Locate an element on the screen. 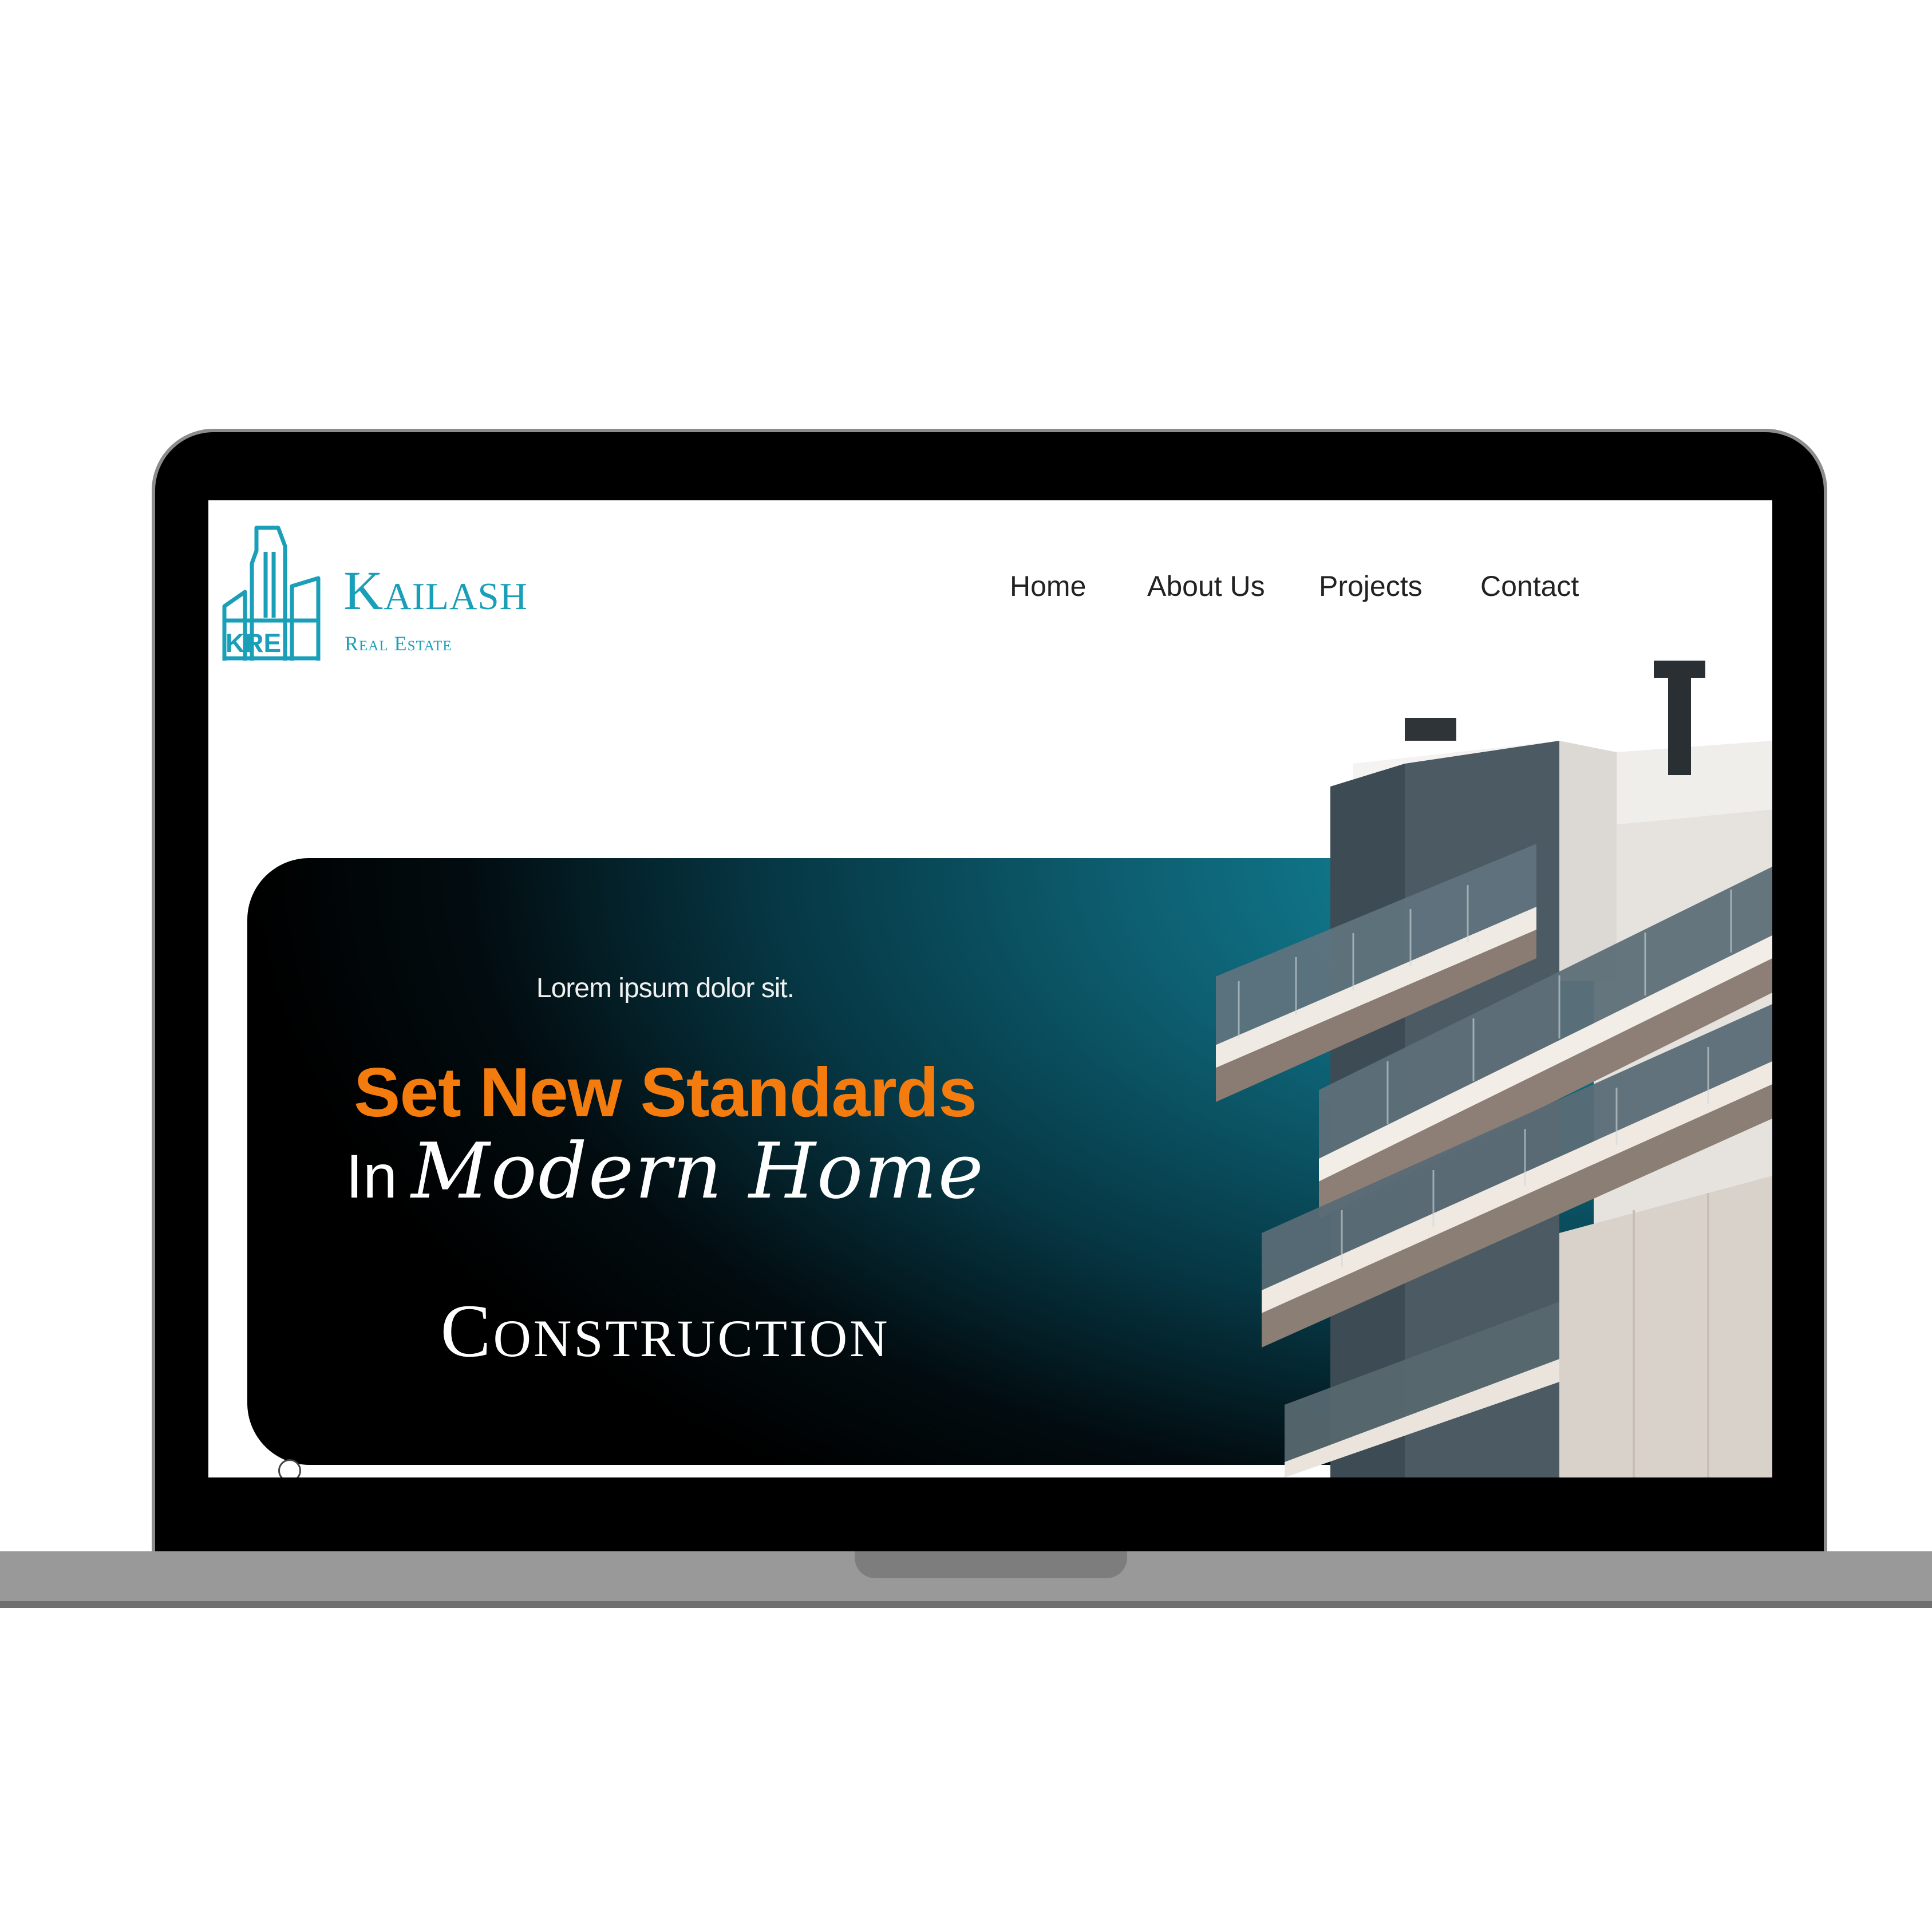  nav-about-us-link: About Us is located at coordinates (1206, 586).